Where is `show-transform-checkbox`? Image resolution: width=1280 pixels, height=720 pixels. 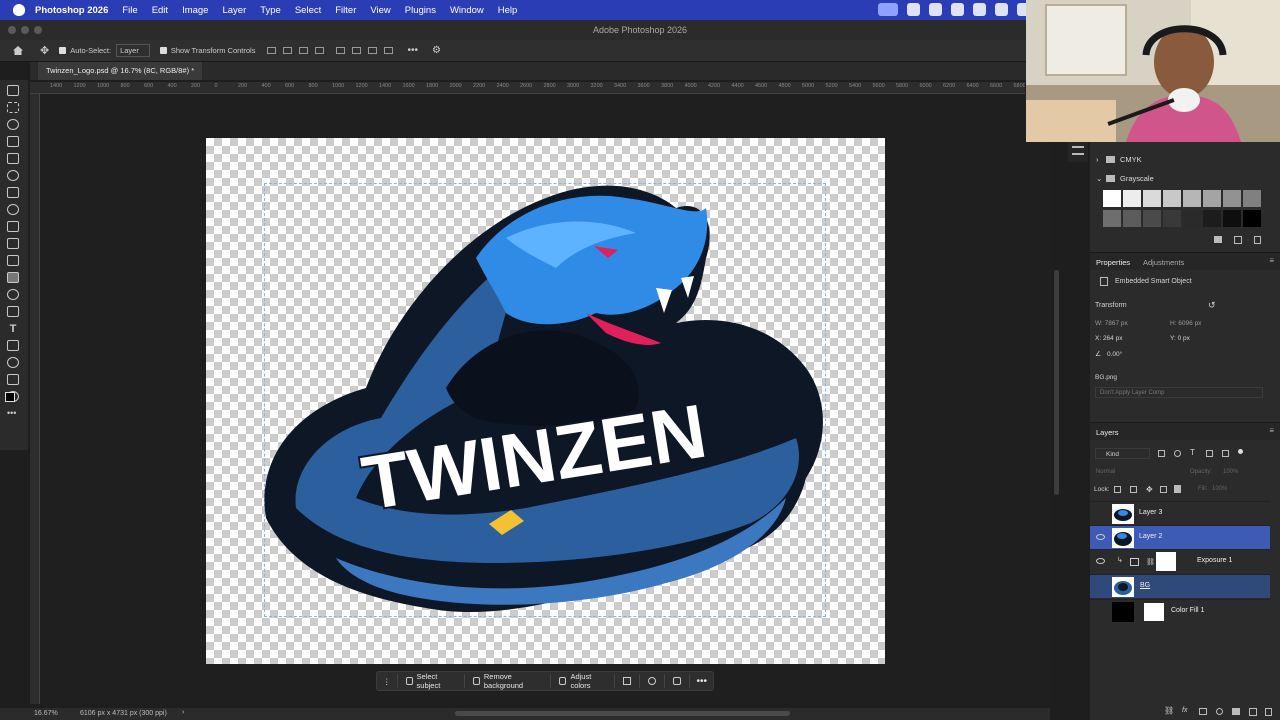
show-transform-checkbox is located at coordinates (163, 50).